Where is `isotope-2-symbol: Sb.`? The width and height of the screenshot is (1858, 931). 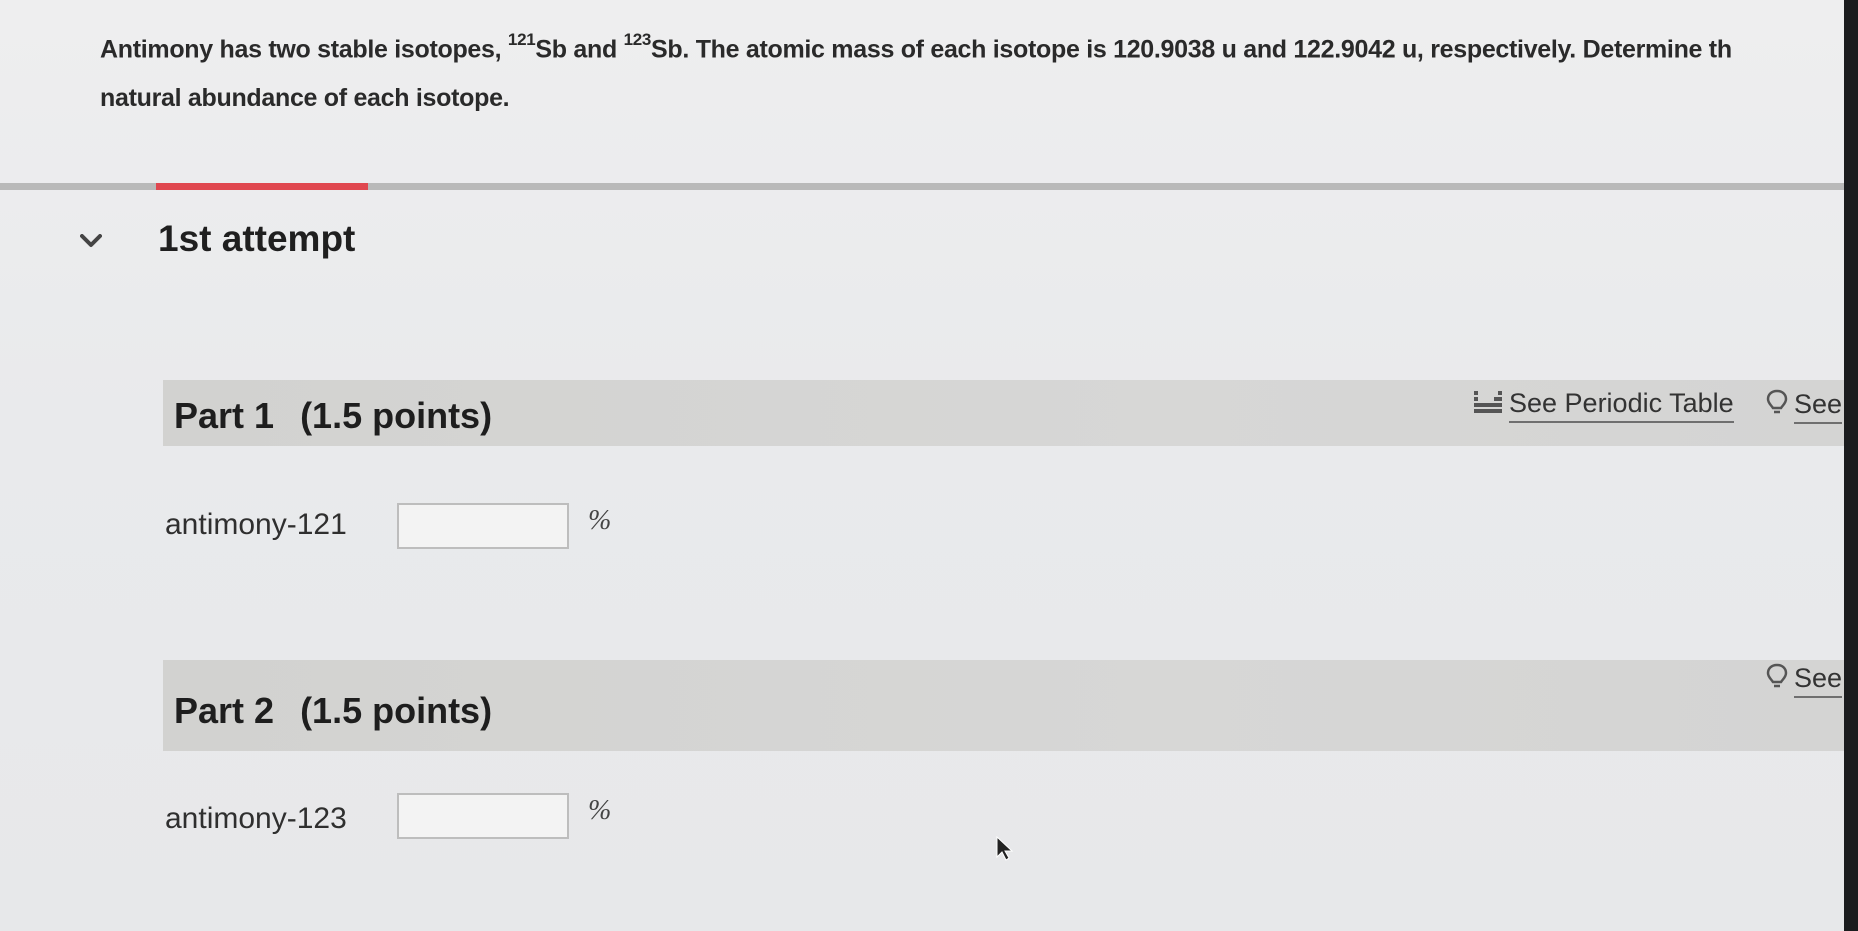 isotope-2-symbol: Sb. is located at coordinates (670, 49).